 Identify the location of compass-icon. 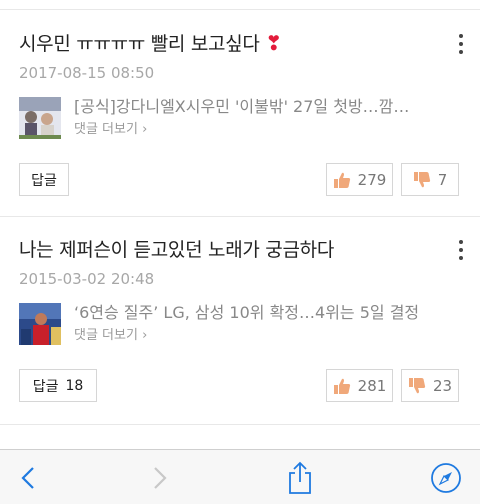
(446, 477).